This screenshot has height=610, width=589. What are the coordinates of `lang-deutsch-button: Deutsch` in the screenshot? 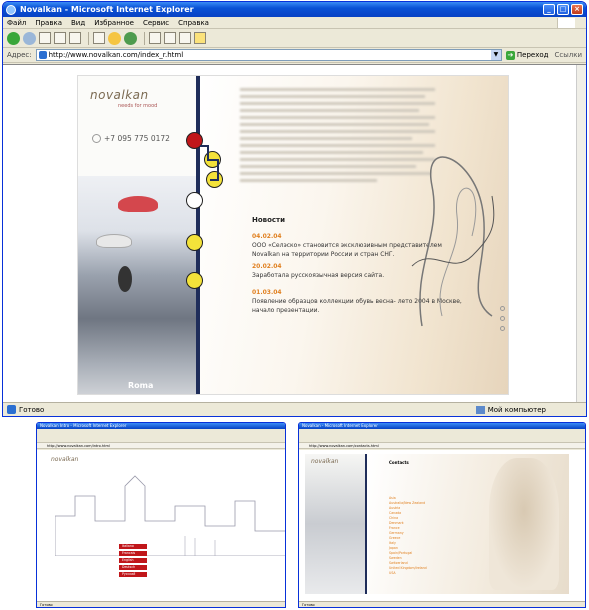 It's located at (133, 567).